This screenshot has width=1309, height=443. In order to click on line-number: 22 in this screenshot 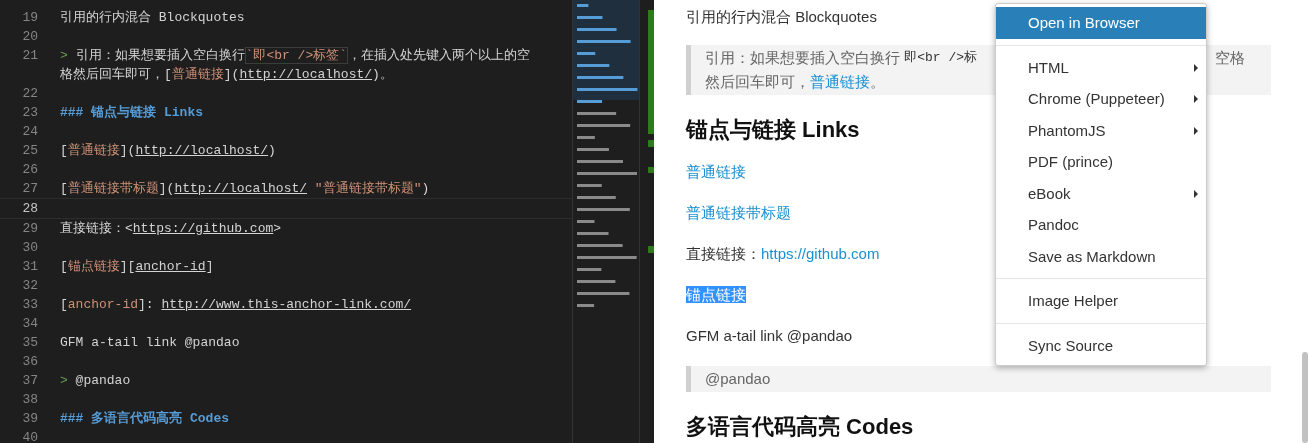, I will do `click(29, 93)`.